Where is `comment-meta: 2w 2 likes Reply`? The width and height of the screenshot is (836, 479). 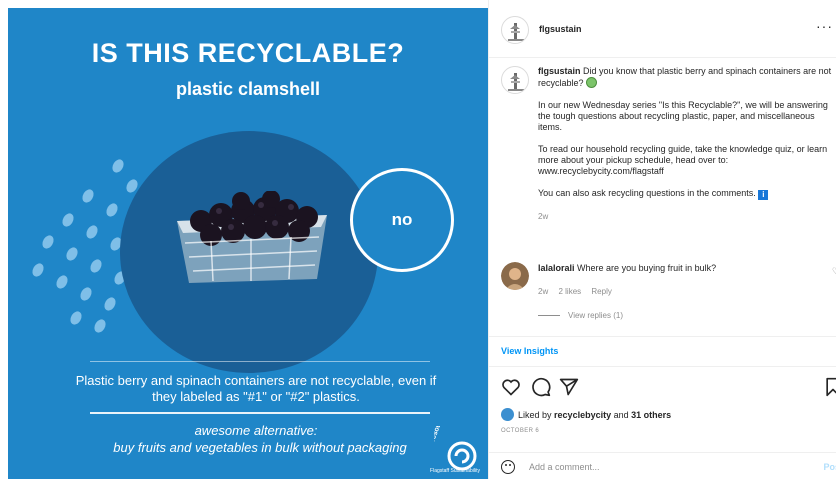 comment-meta: 2w 2 likes Reply is located at coordinates (579, 291).